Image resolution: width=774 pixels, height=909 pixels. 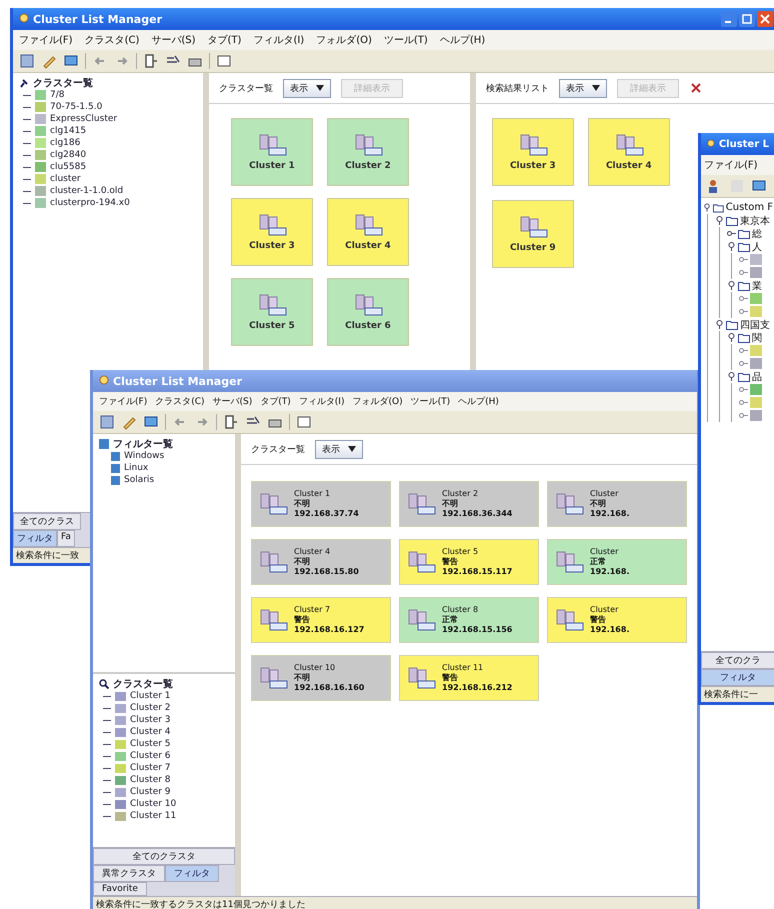 What do you see at coordinates (65, 143) in the screenshot?
I see `tree-item: clg186` at bounding box center [65, 143].